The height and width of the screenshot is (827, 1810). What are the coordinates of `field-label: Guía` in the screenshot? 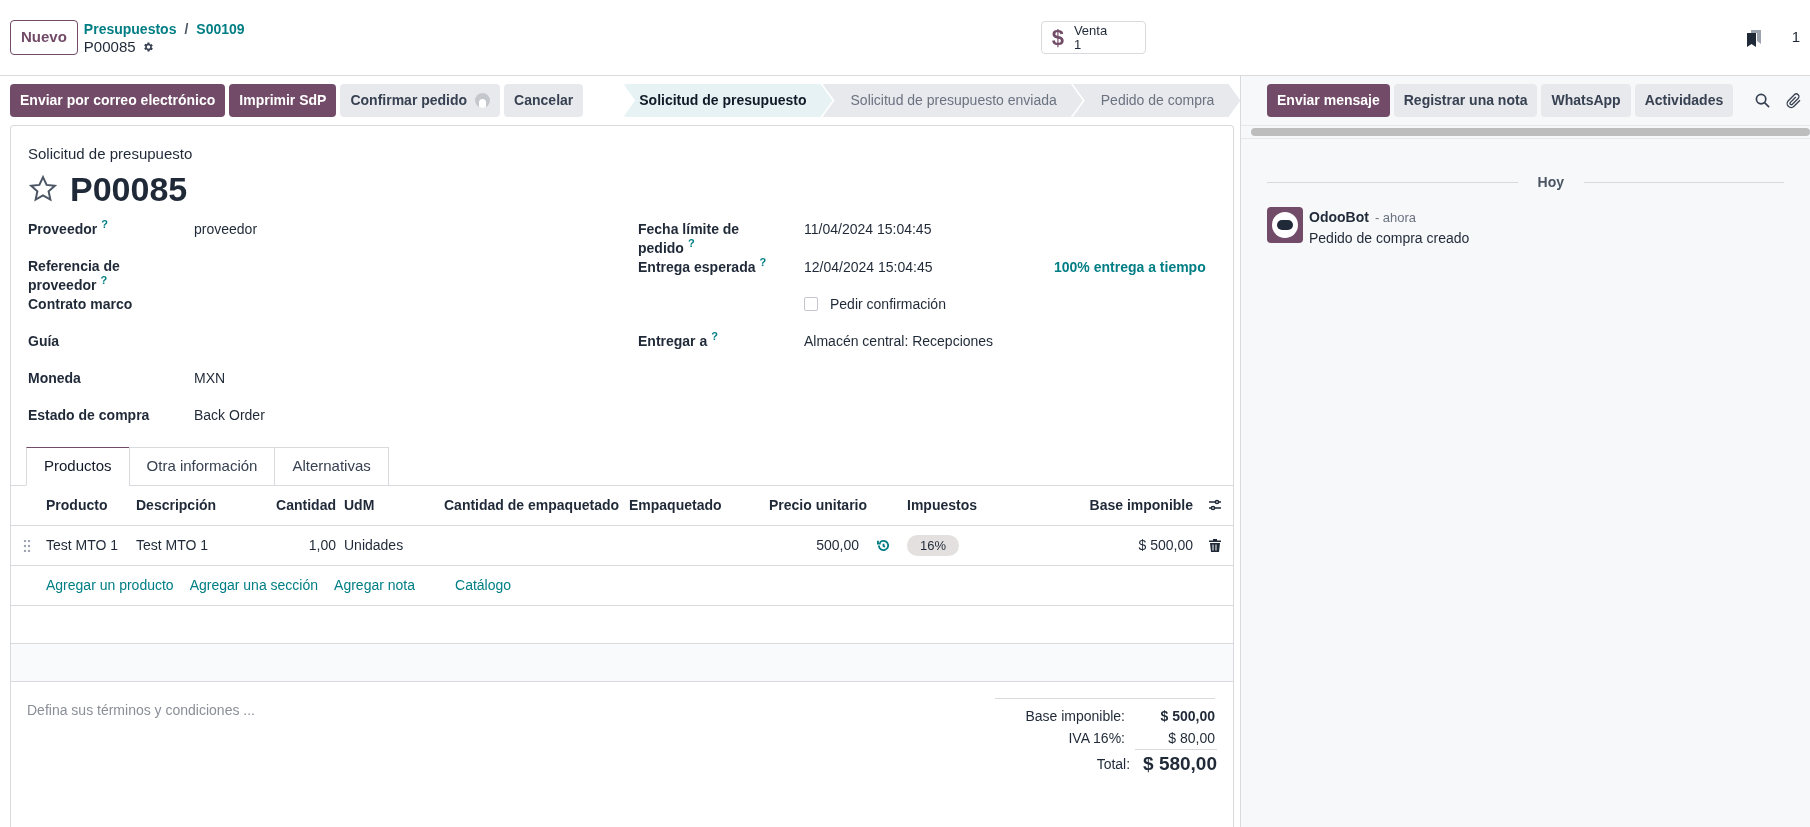 It's located at (44, 341).